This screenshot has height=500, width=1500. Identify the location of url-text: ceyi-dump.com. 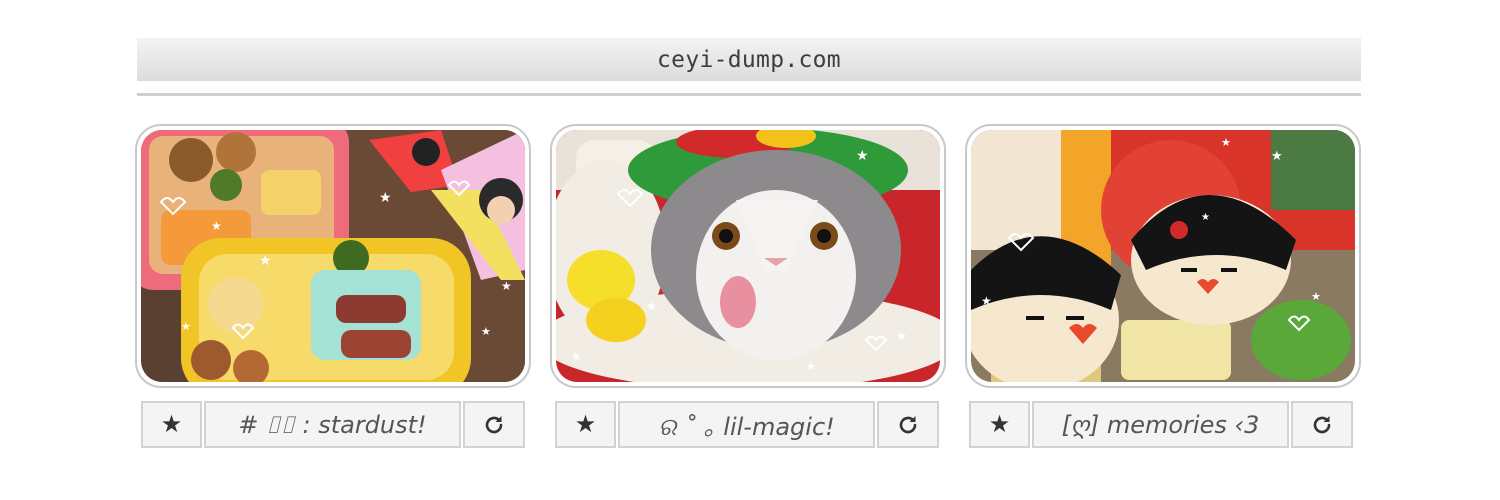
(749, 59).